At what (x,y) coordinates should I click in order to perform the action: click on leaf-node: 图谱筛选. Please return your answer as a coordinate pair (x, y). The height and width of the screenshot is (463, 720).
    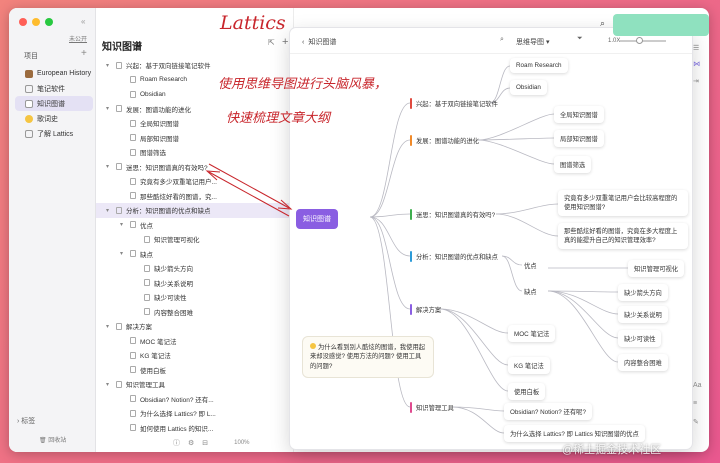
    Looking at the image, I should click on (573, 164).